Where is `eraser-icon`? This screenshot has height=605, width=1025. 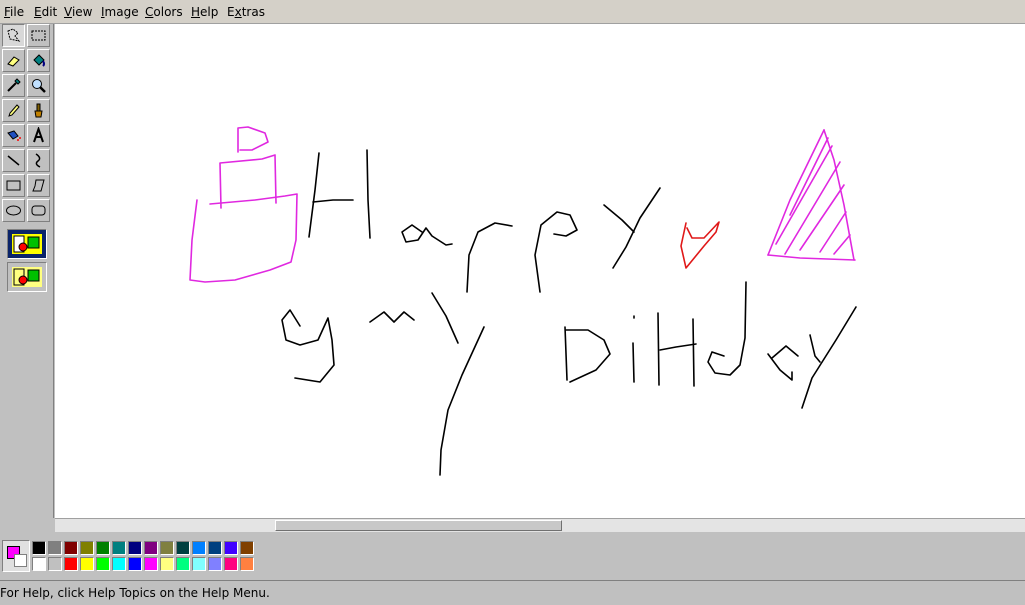 eraser-icon is located at coordinates (13, 61).